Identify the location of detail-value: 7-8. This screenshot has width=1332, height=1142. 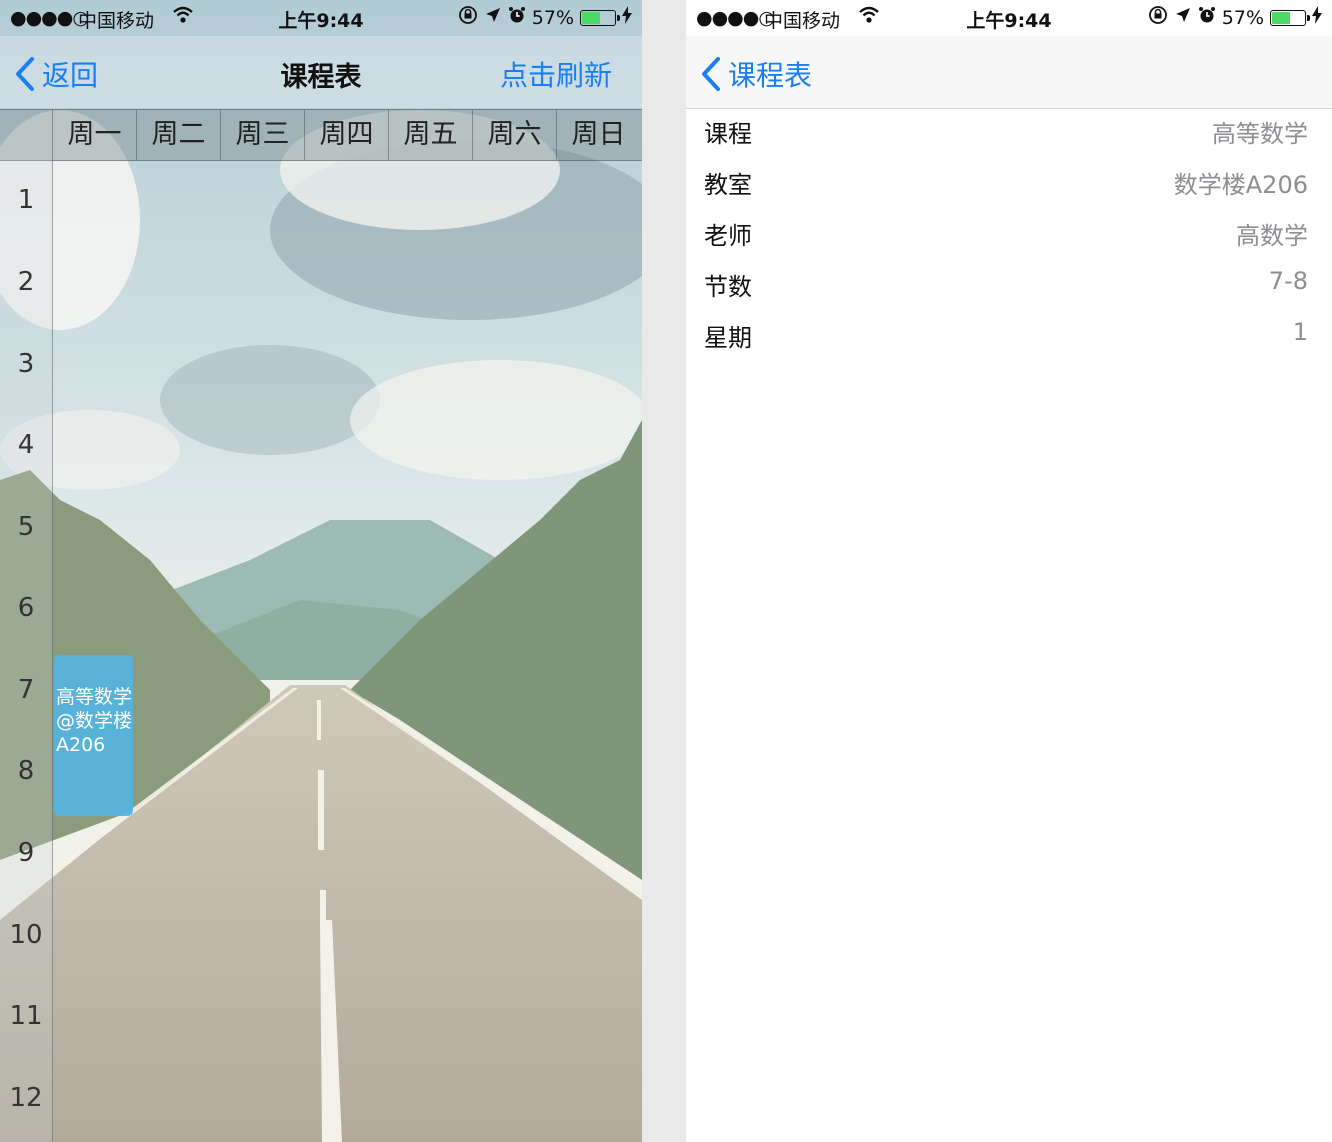
(1288, 281).